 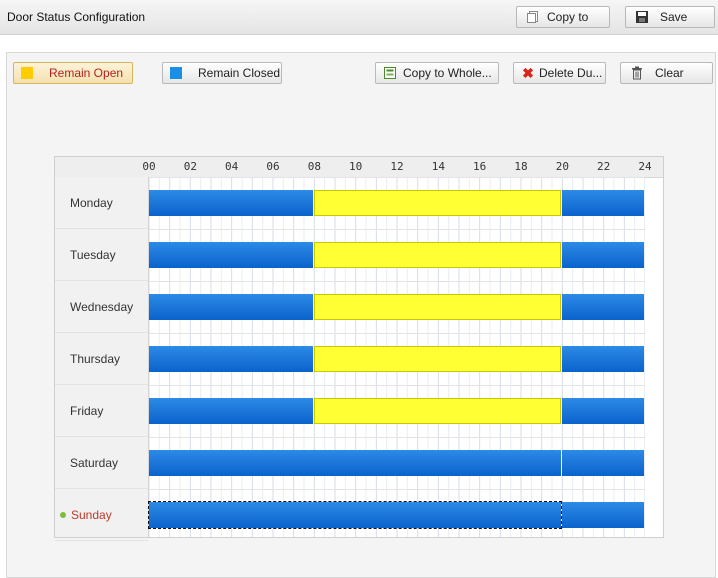 I want to click on day-label-saturday: Saturday, so click(x=101, y=463).